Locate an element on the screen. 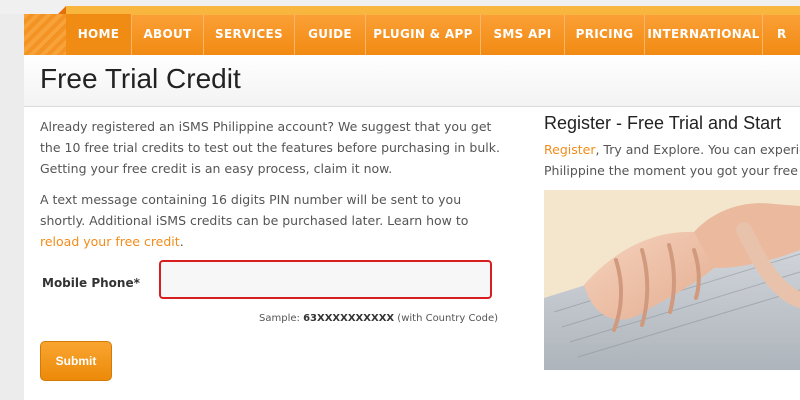 The image size is (800, 400). sample-number: 63XXXXXXXXXX is located at coordinates (349, 318).